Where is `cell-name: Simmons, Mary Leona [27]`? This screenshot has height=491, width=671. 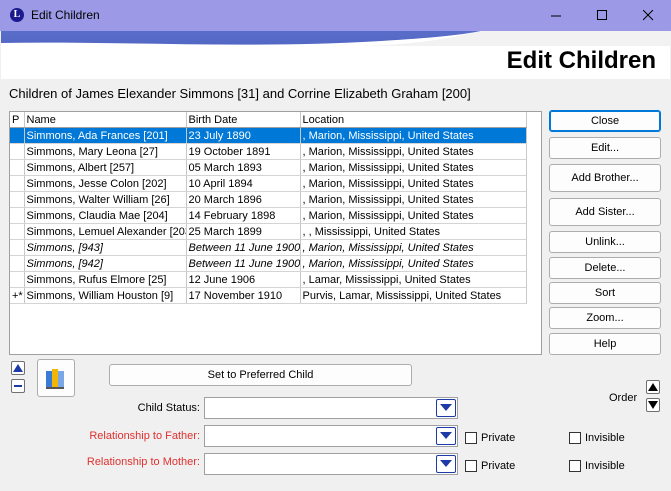 cell-name: Simmons, Mary Leona [27] is located at coordinates (105, 151).